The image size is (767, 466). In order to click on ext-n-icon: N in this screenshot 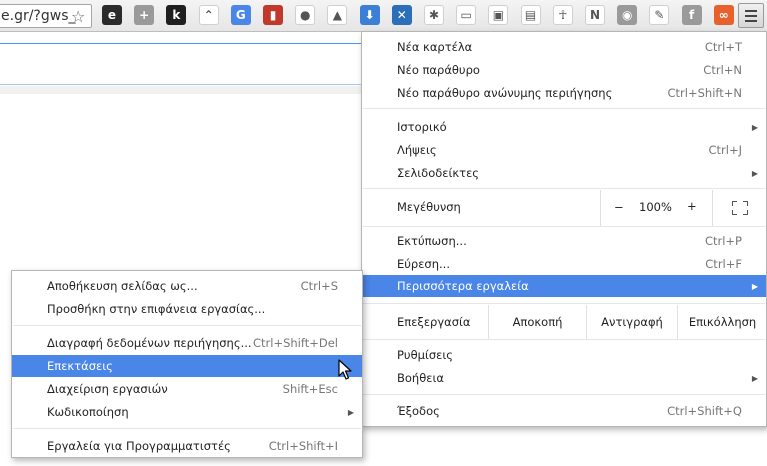, I will do `click(595, 15)`.